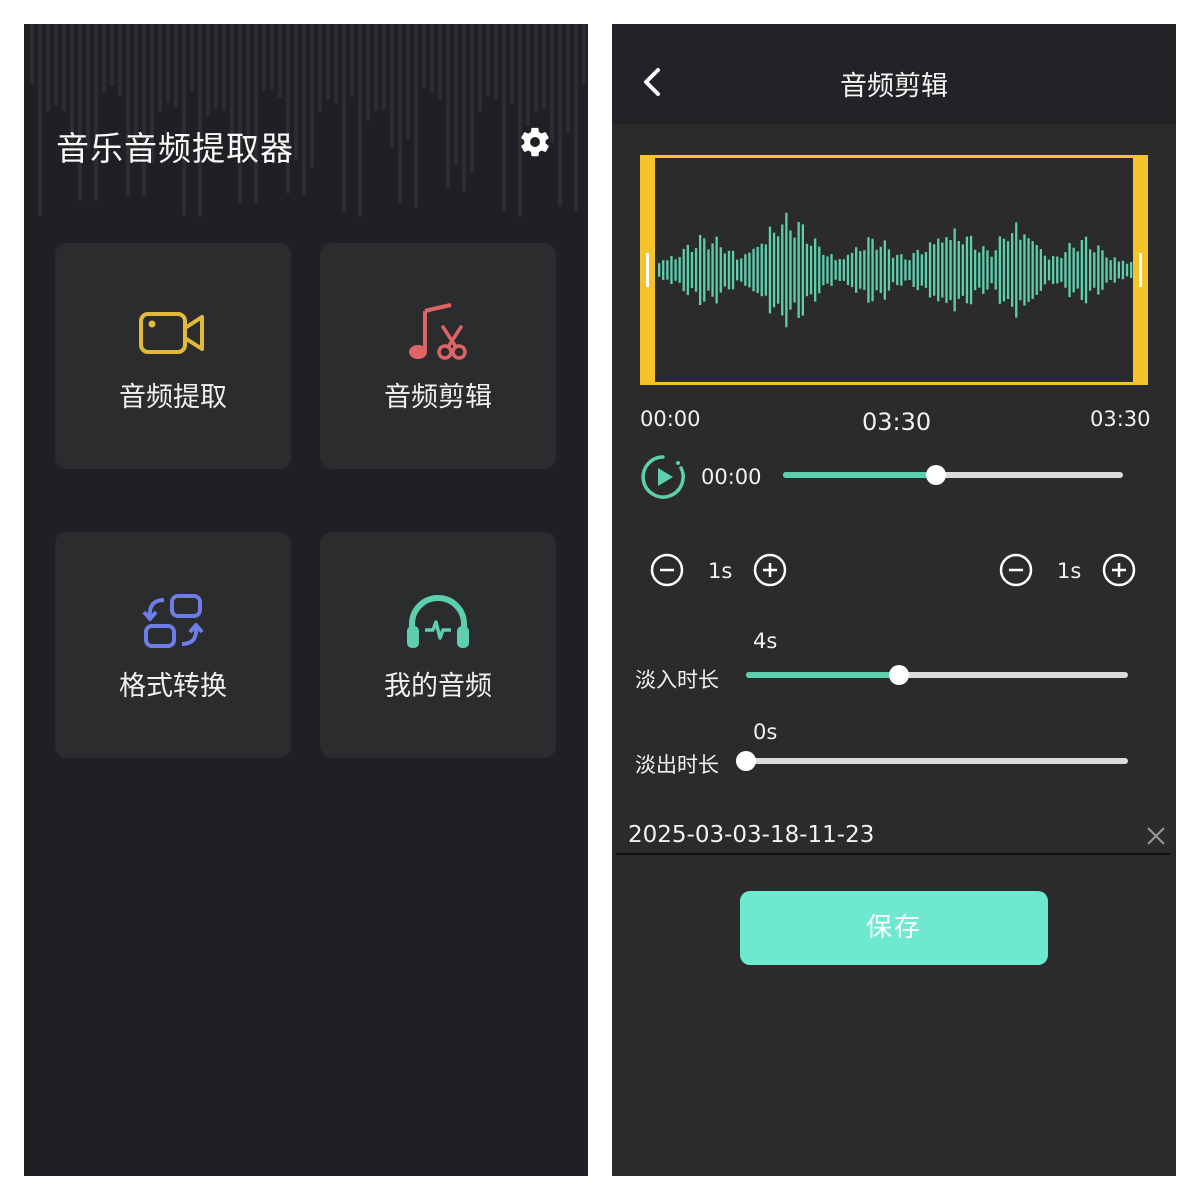  Describe the element at coordinates (438, 356) in the screenshot. I see `audio-edit-card: 音频剪辑` at that location.